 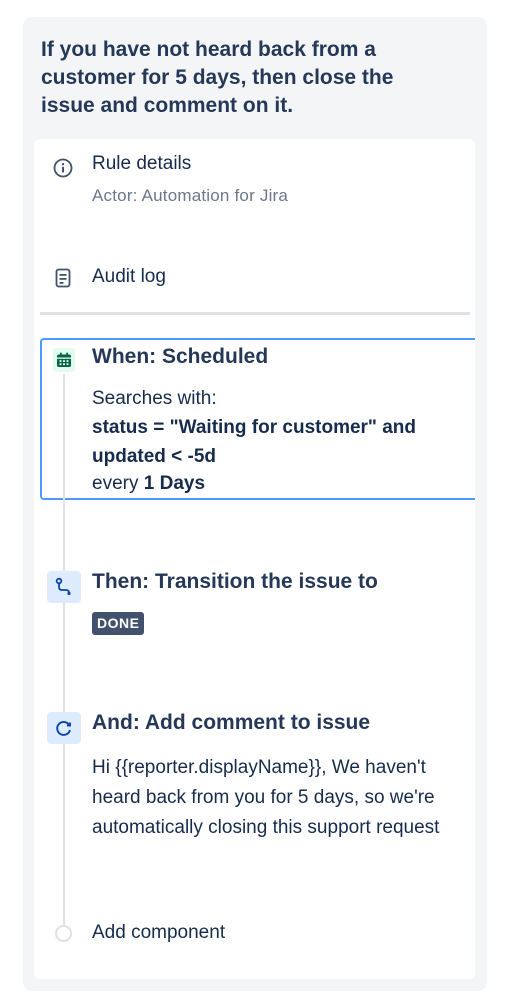 I want to click on jql-query-line: status = "Waiting for customer" and, so click(x=254, y=427).